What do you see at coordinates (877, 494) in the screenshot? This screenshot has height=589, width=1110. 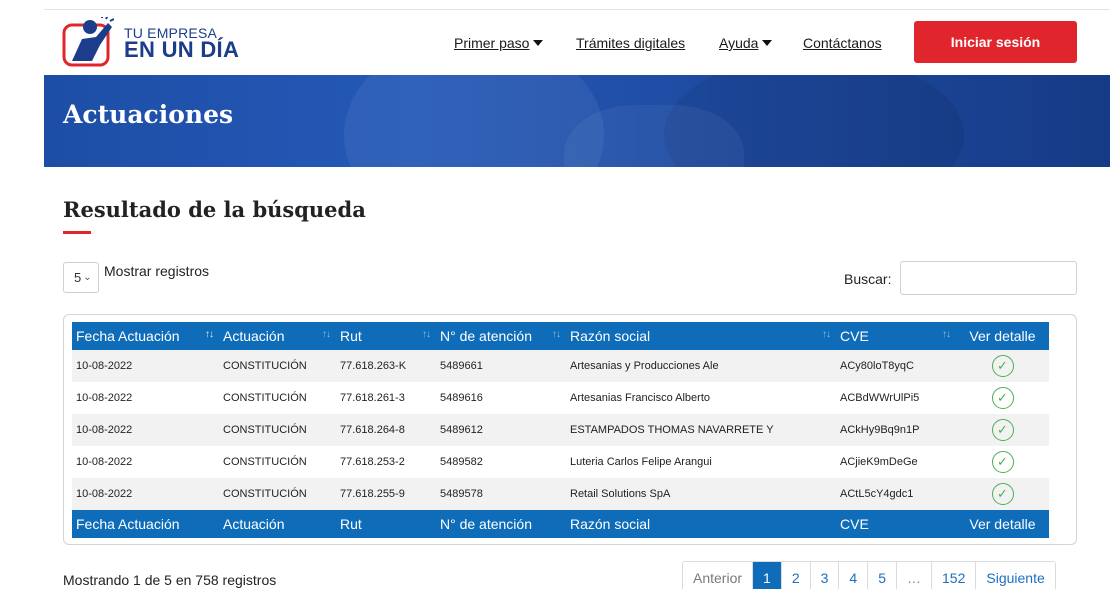 I see `cell-cve: ACtL5cY4gdc1` at bounding box center [877, 494].